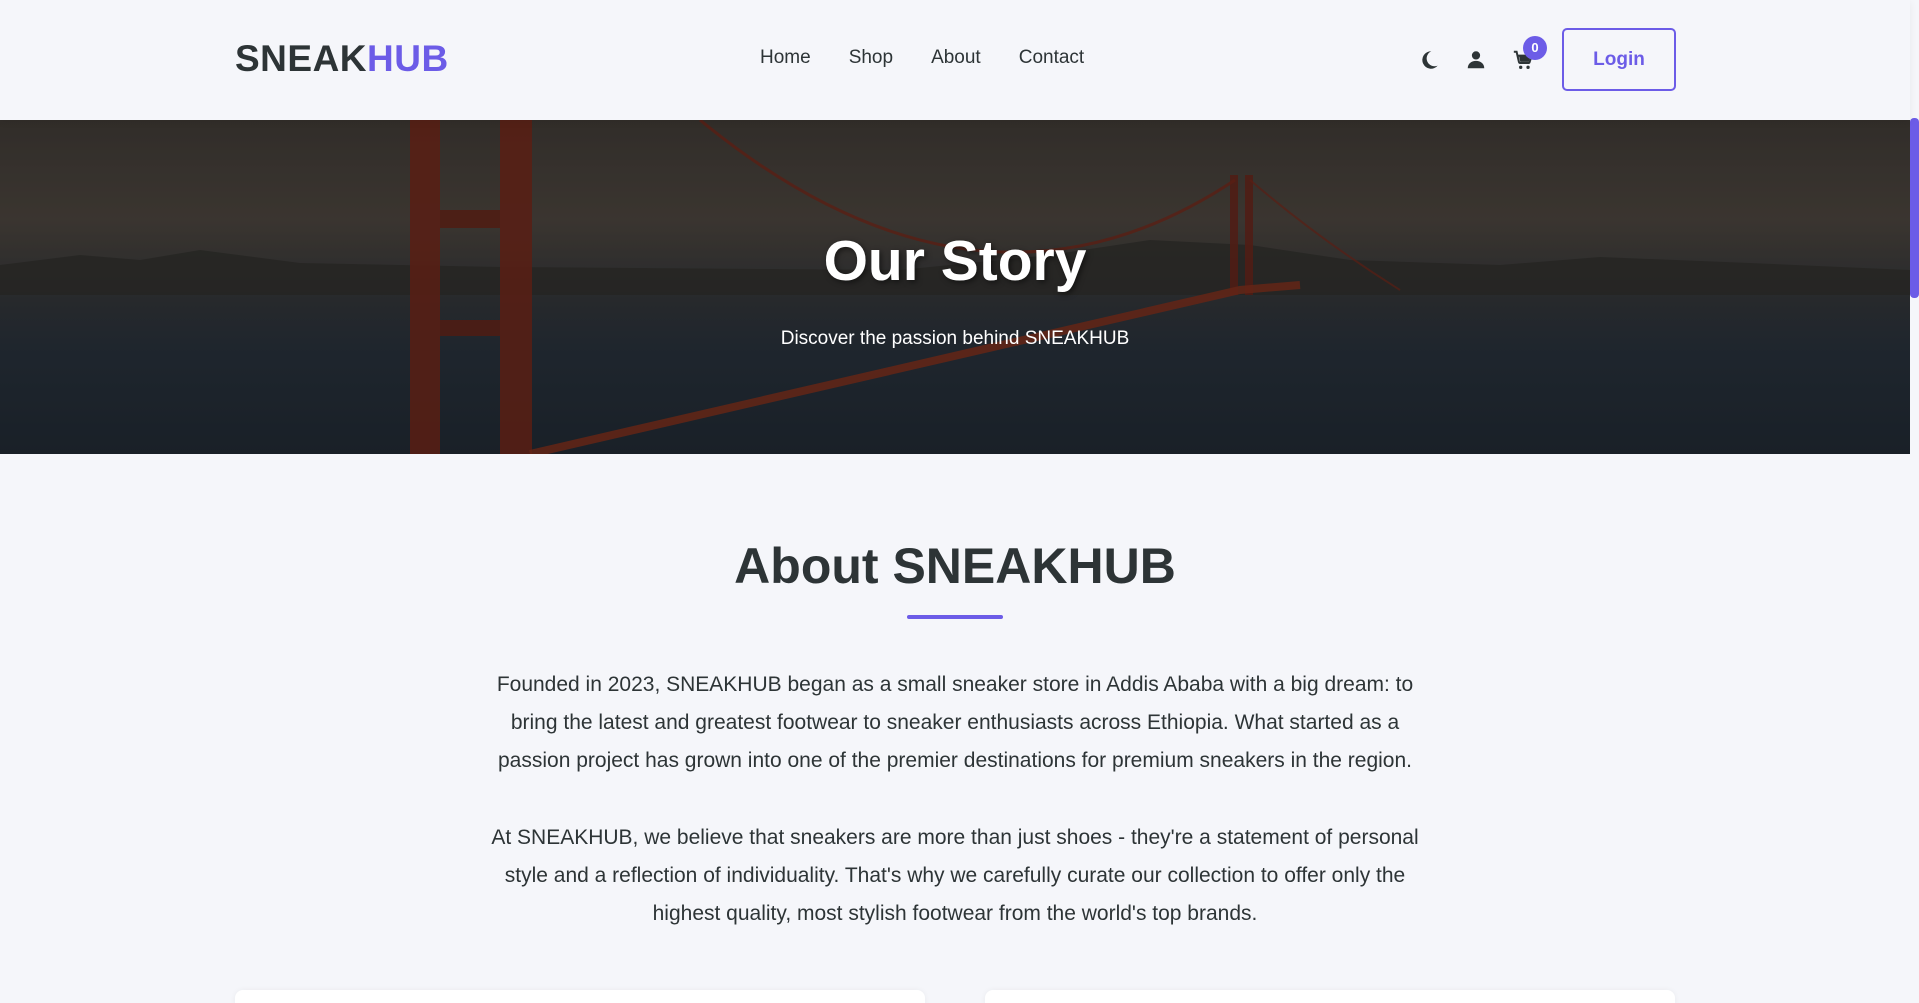 This screenshot has height=1003, width=1919. I want to click on user-icon, so click(1476, 59).